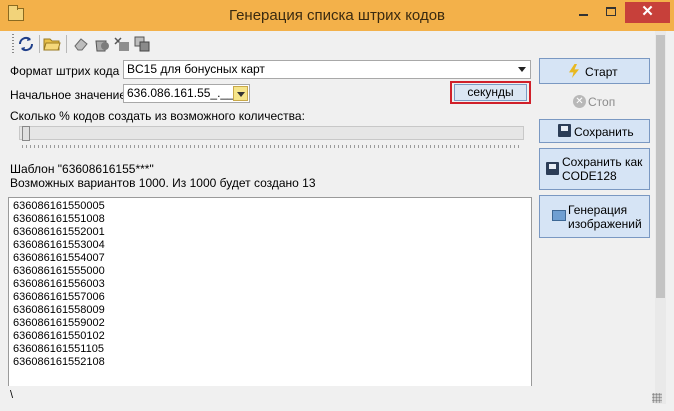 The height and width of the screenshot is (411, 674). What do you see at coordinates (52, 44) in the screenshot?
I see `open-folder-icon` at bounding box center [52, 44].